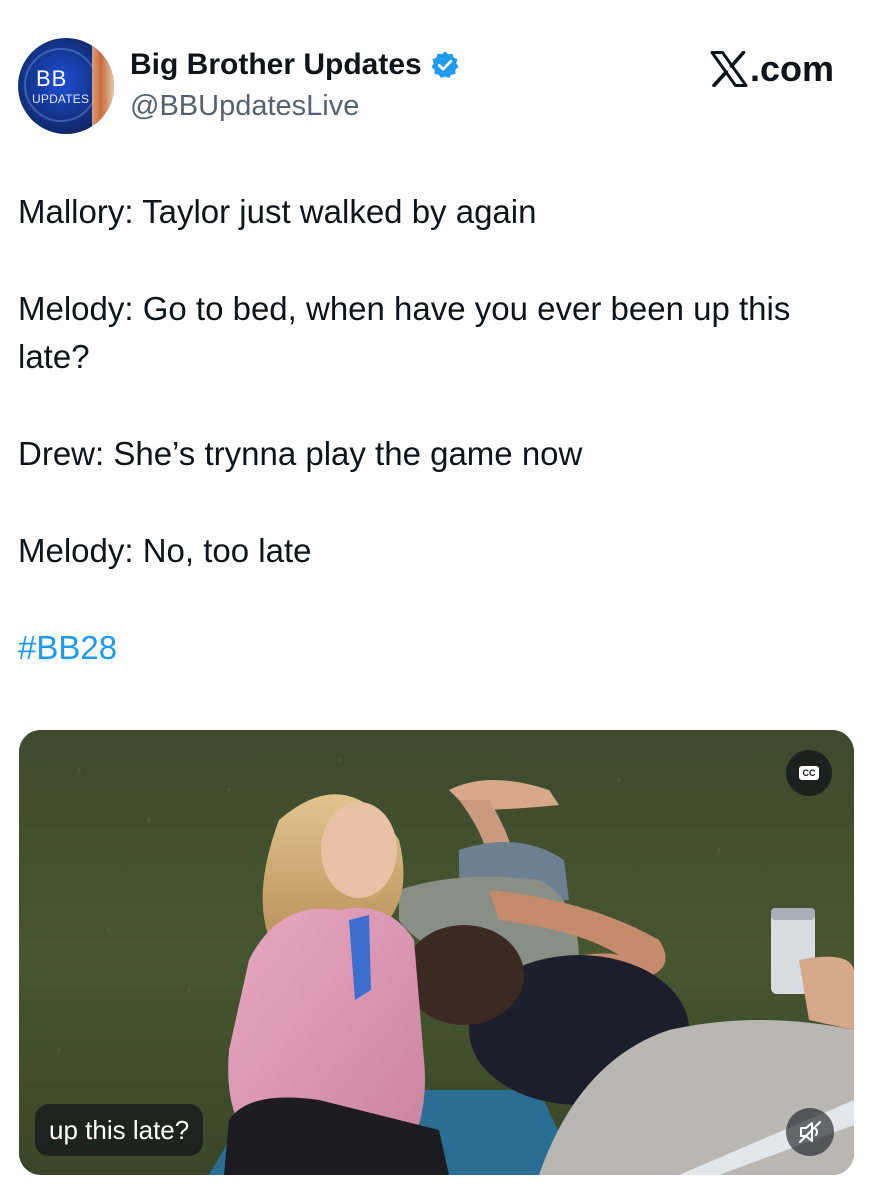  I want to click on x-brand-link: .com, so click(772, 69).